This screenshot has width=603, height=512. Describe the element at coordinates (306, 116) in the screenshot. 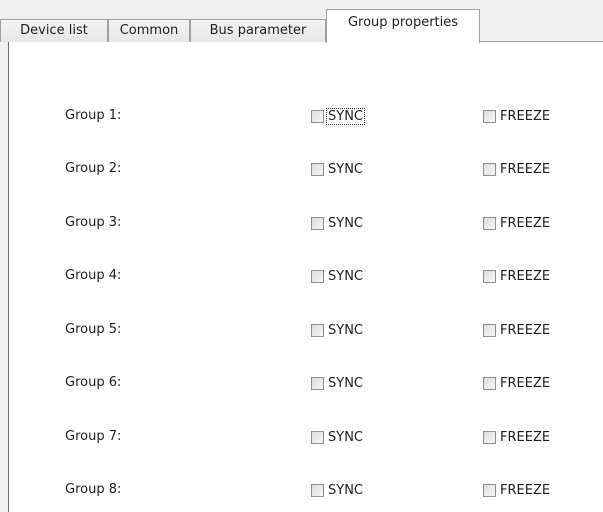

I see `group-row: Group 1: SYNC FREEZE` at that location.